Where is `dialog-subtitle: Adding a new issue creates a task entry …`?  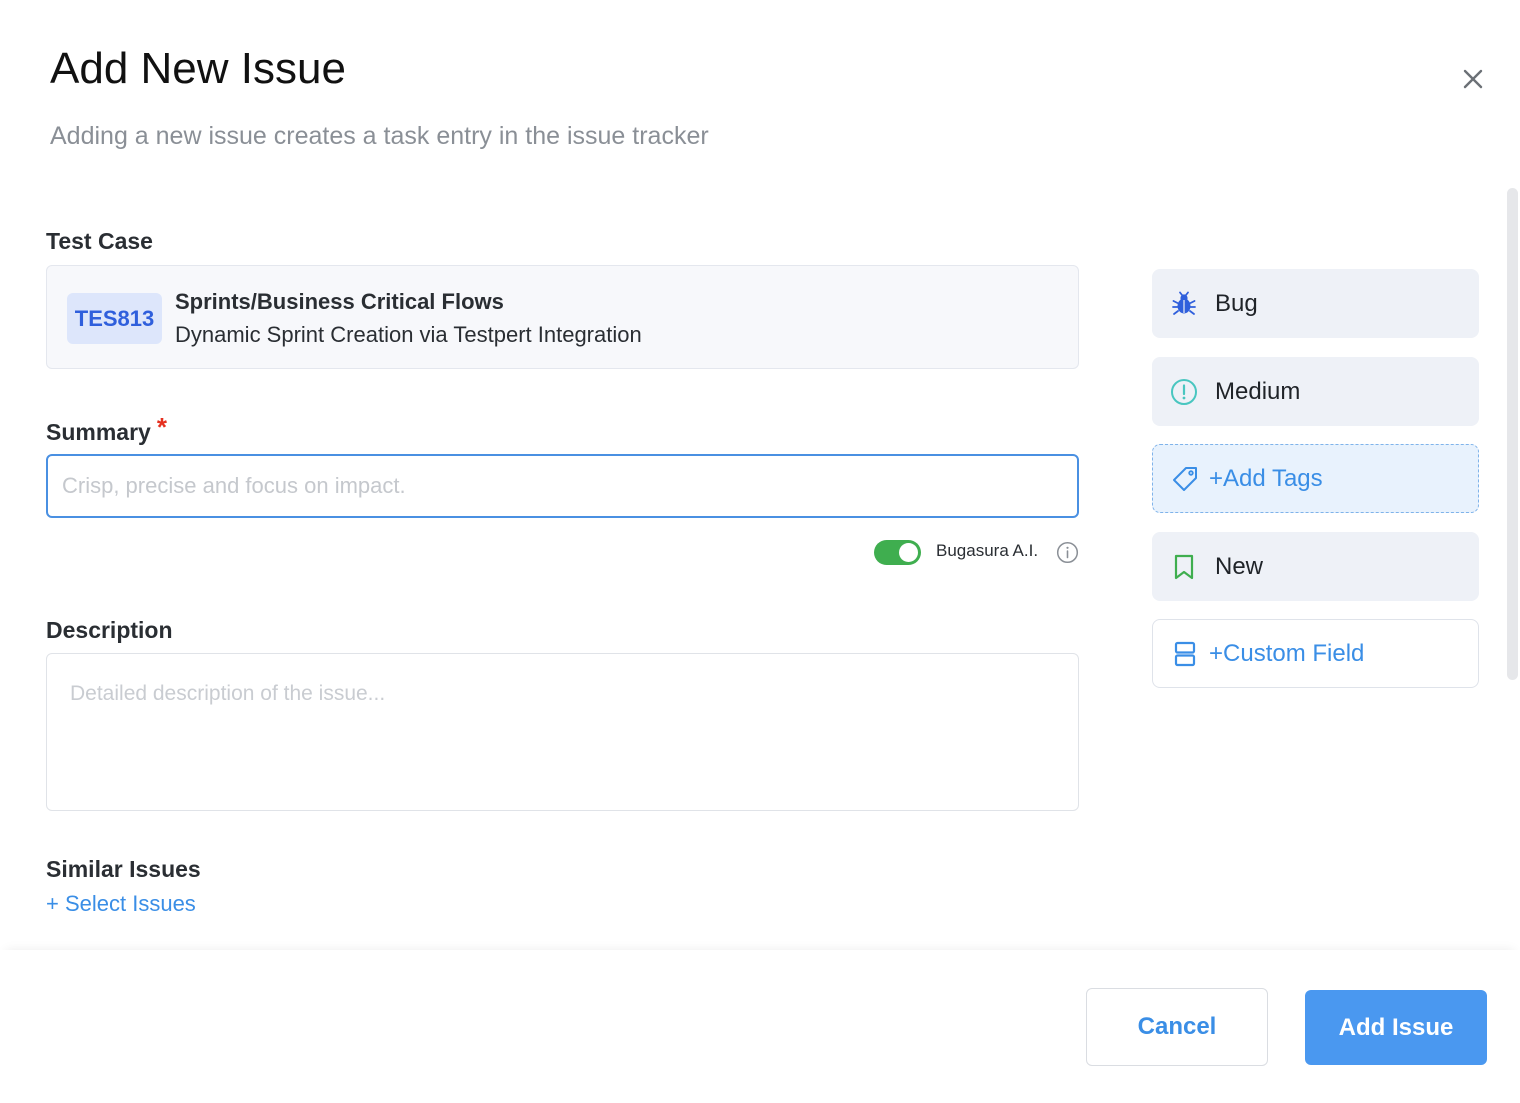
dialog-subtitle: Adding a new issue creates a task entry … is located at coordinates (379, 136).